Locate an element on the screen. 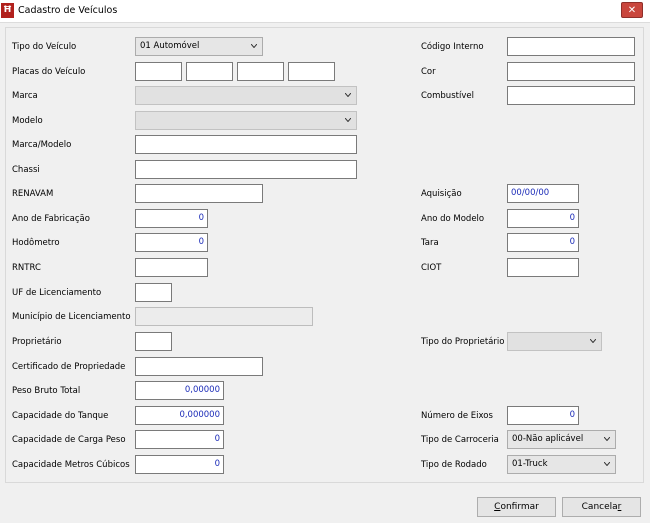 This screenshot has height=523, width=650. label-tara: Tara is located at coordinates (430, 243).